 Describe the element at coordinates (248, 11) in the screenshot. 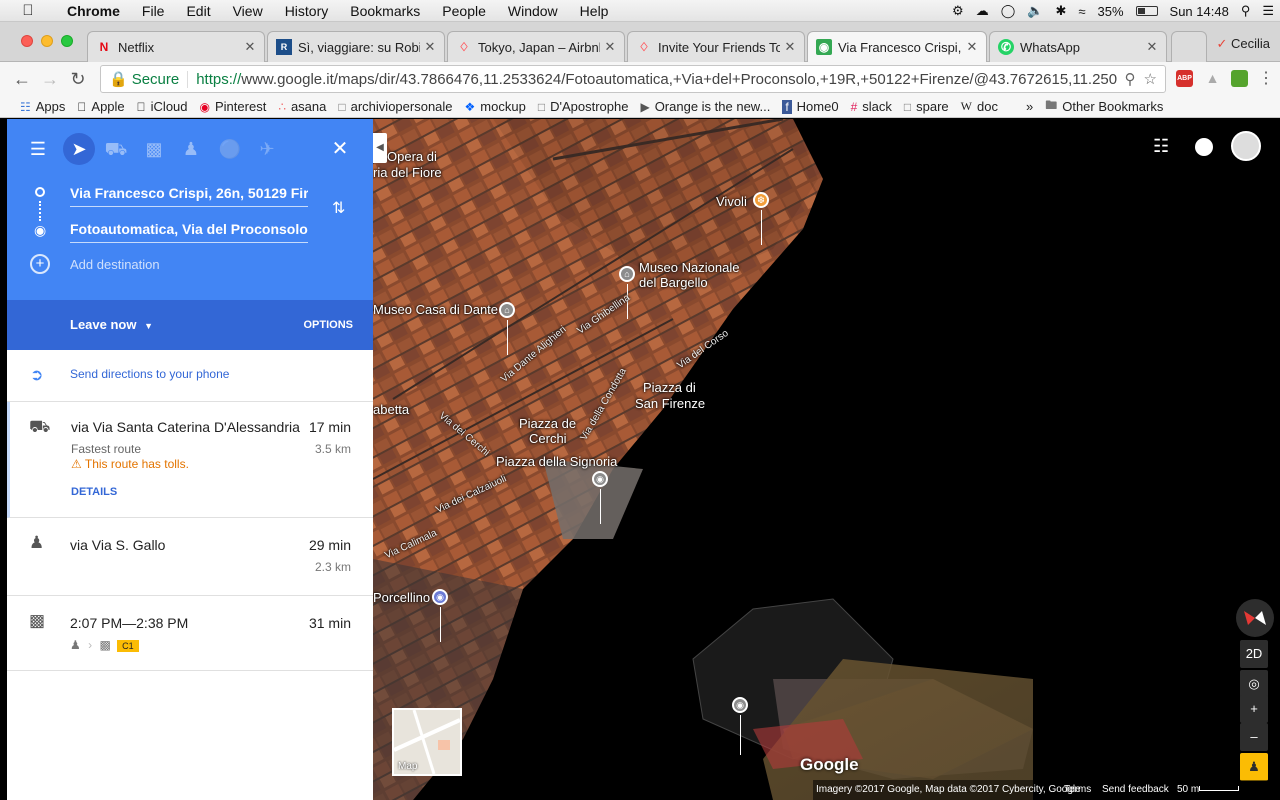

I see `menu-view: View` at that location.